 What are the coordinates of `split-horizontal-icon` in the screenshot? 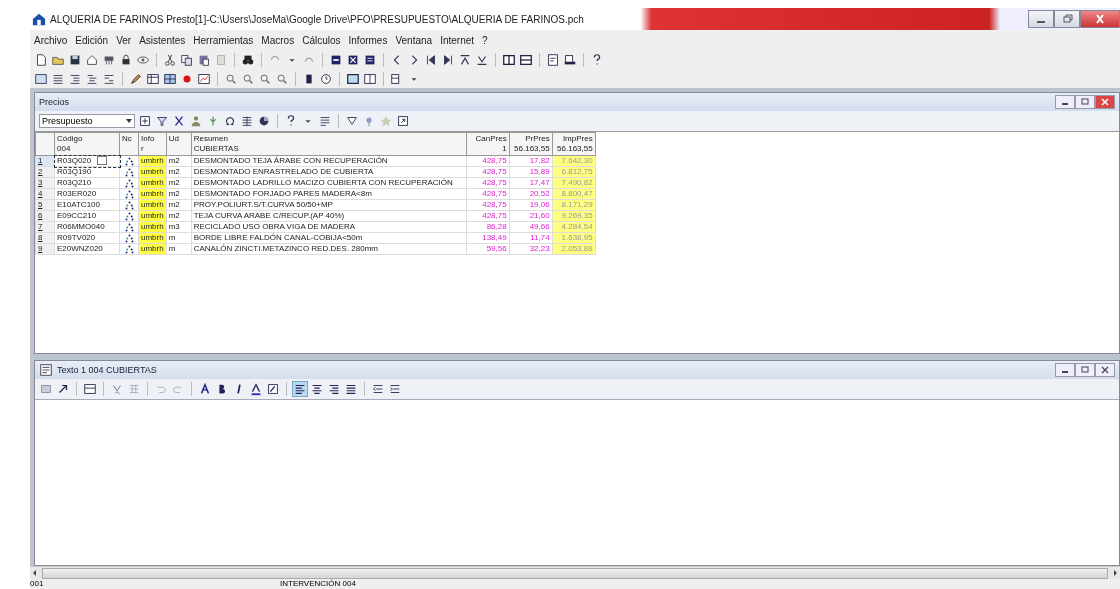 It's located at (526, 59).